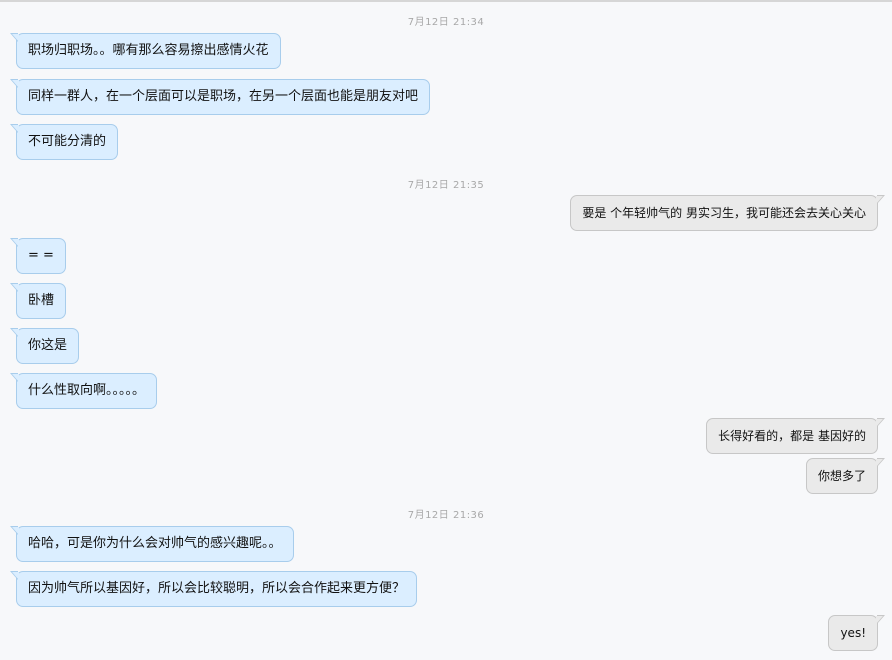 The image size is (892, 660). What do you see at coordinates (446, 22) in the screenshot?
I see `timestamp: 7月12日 21:34` at bounding box center [446, 22].